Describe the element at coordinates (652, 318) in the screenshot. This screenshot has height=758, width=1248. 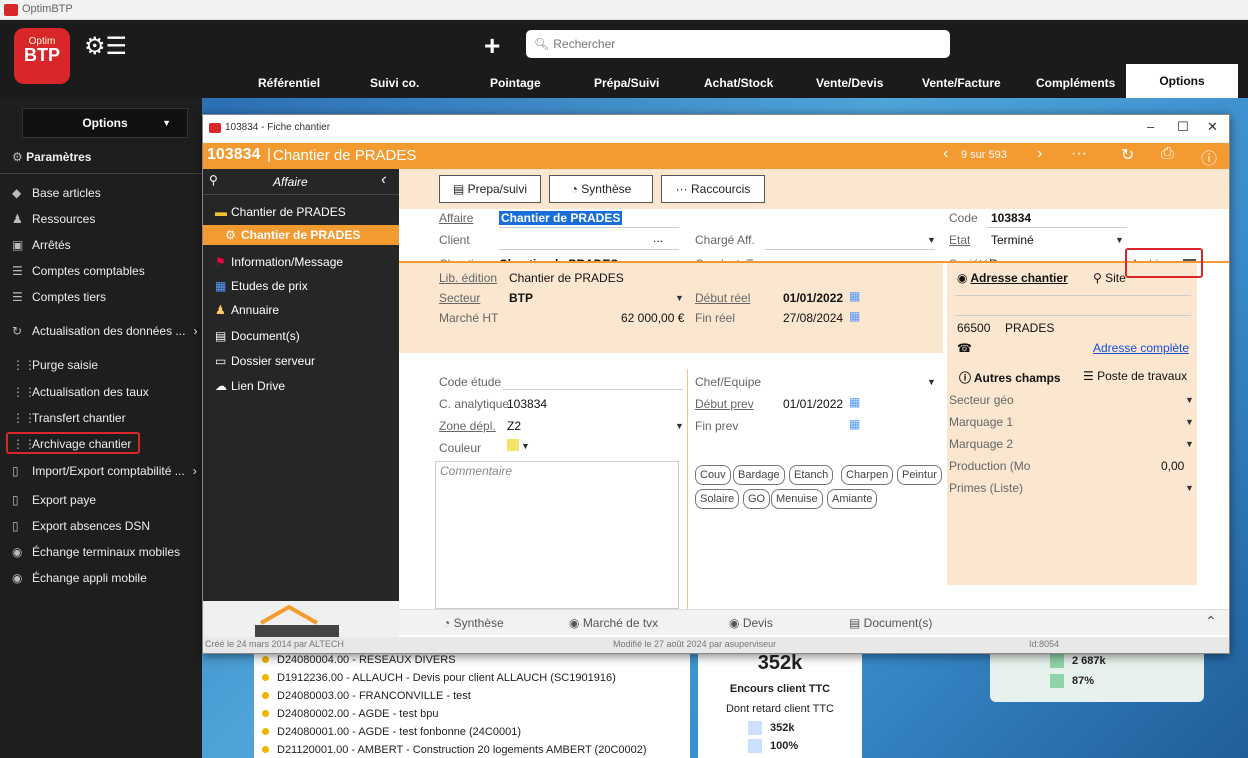
I see `marche-field: 62 000,00 €` at that location.